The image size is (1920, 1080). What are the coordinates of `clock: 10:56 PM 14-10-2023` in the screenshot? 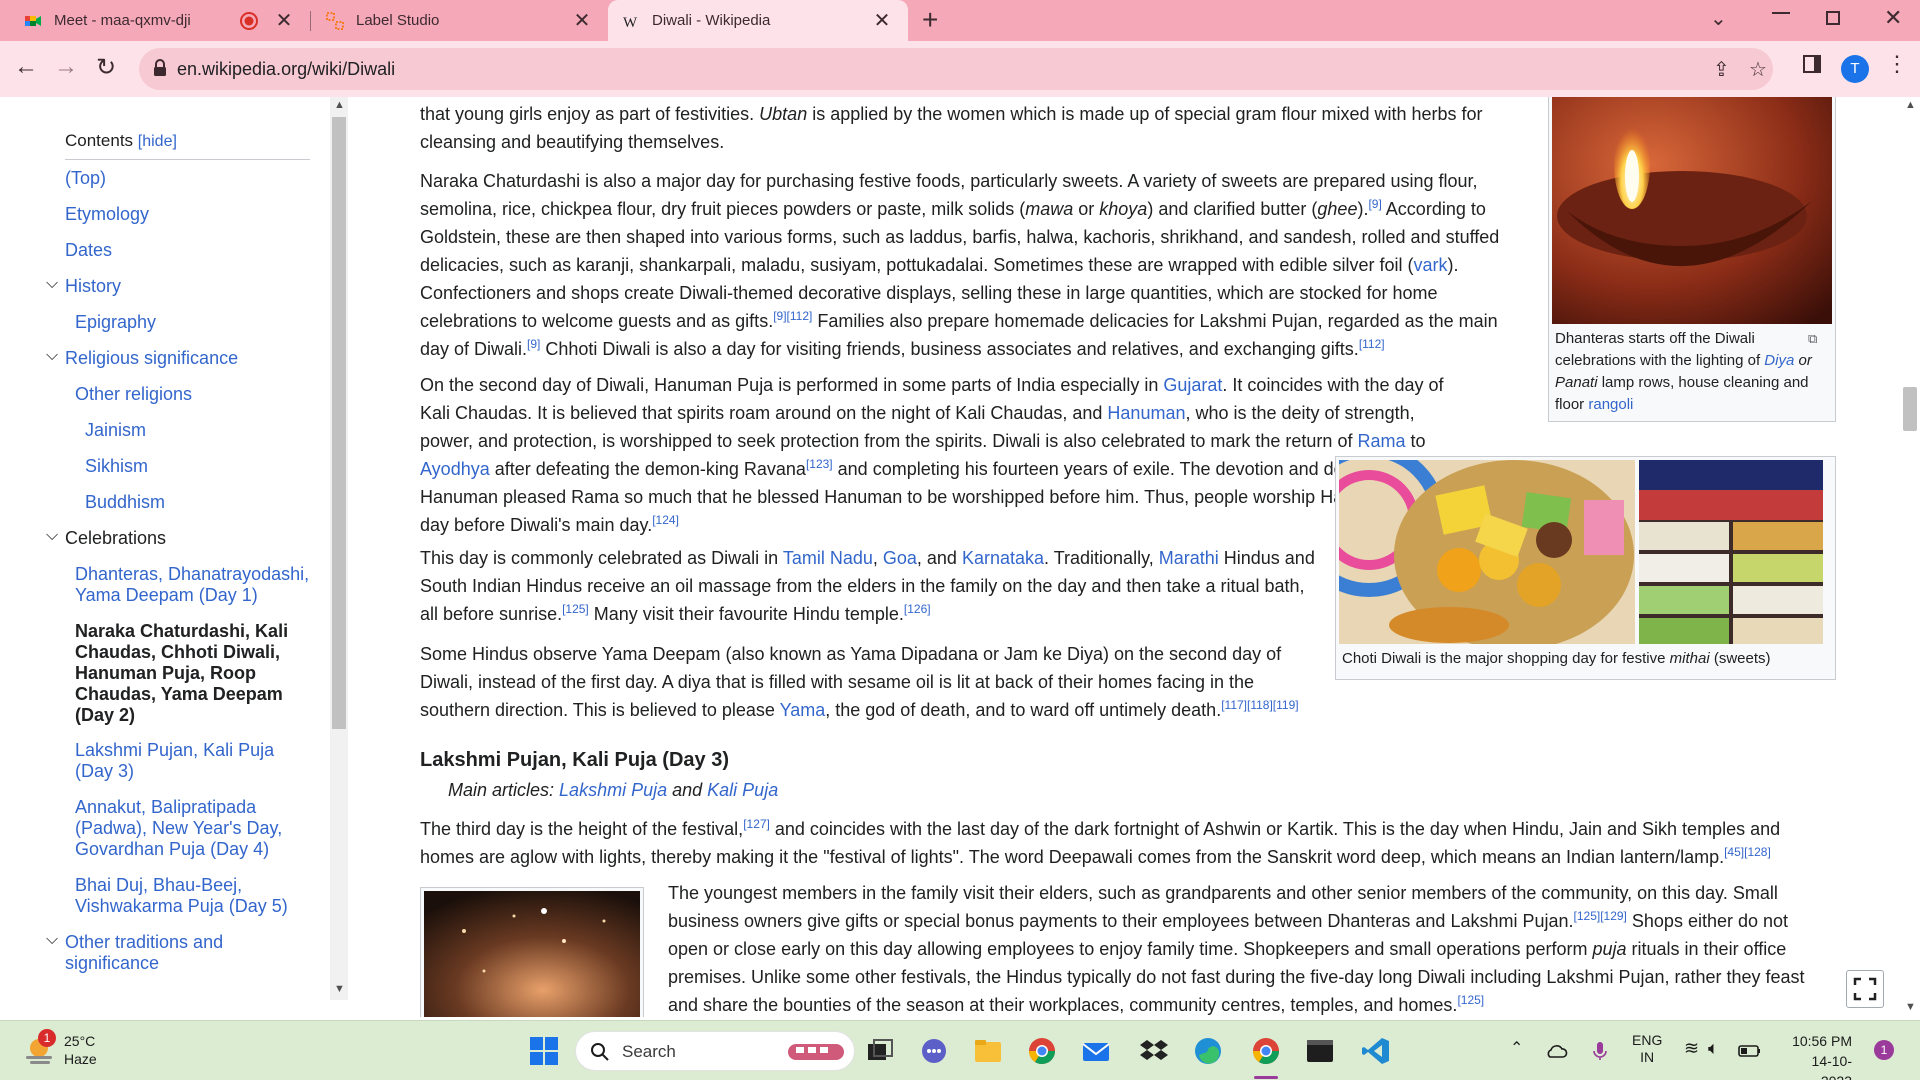 It's located at (1817, 1055).